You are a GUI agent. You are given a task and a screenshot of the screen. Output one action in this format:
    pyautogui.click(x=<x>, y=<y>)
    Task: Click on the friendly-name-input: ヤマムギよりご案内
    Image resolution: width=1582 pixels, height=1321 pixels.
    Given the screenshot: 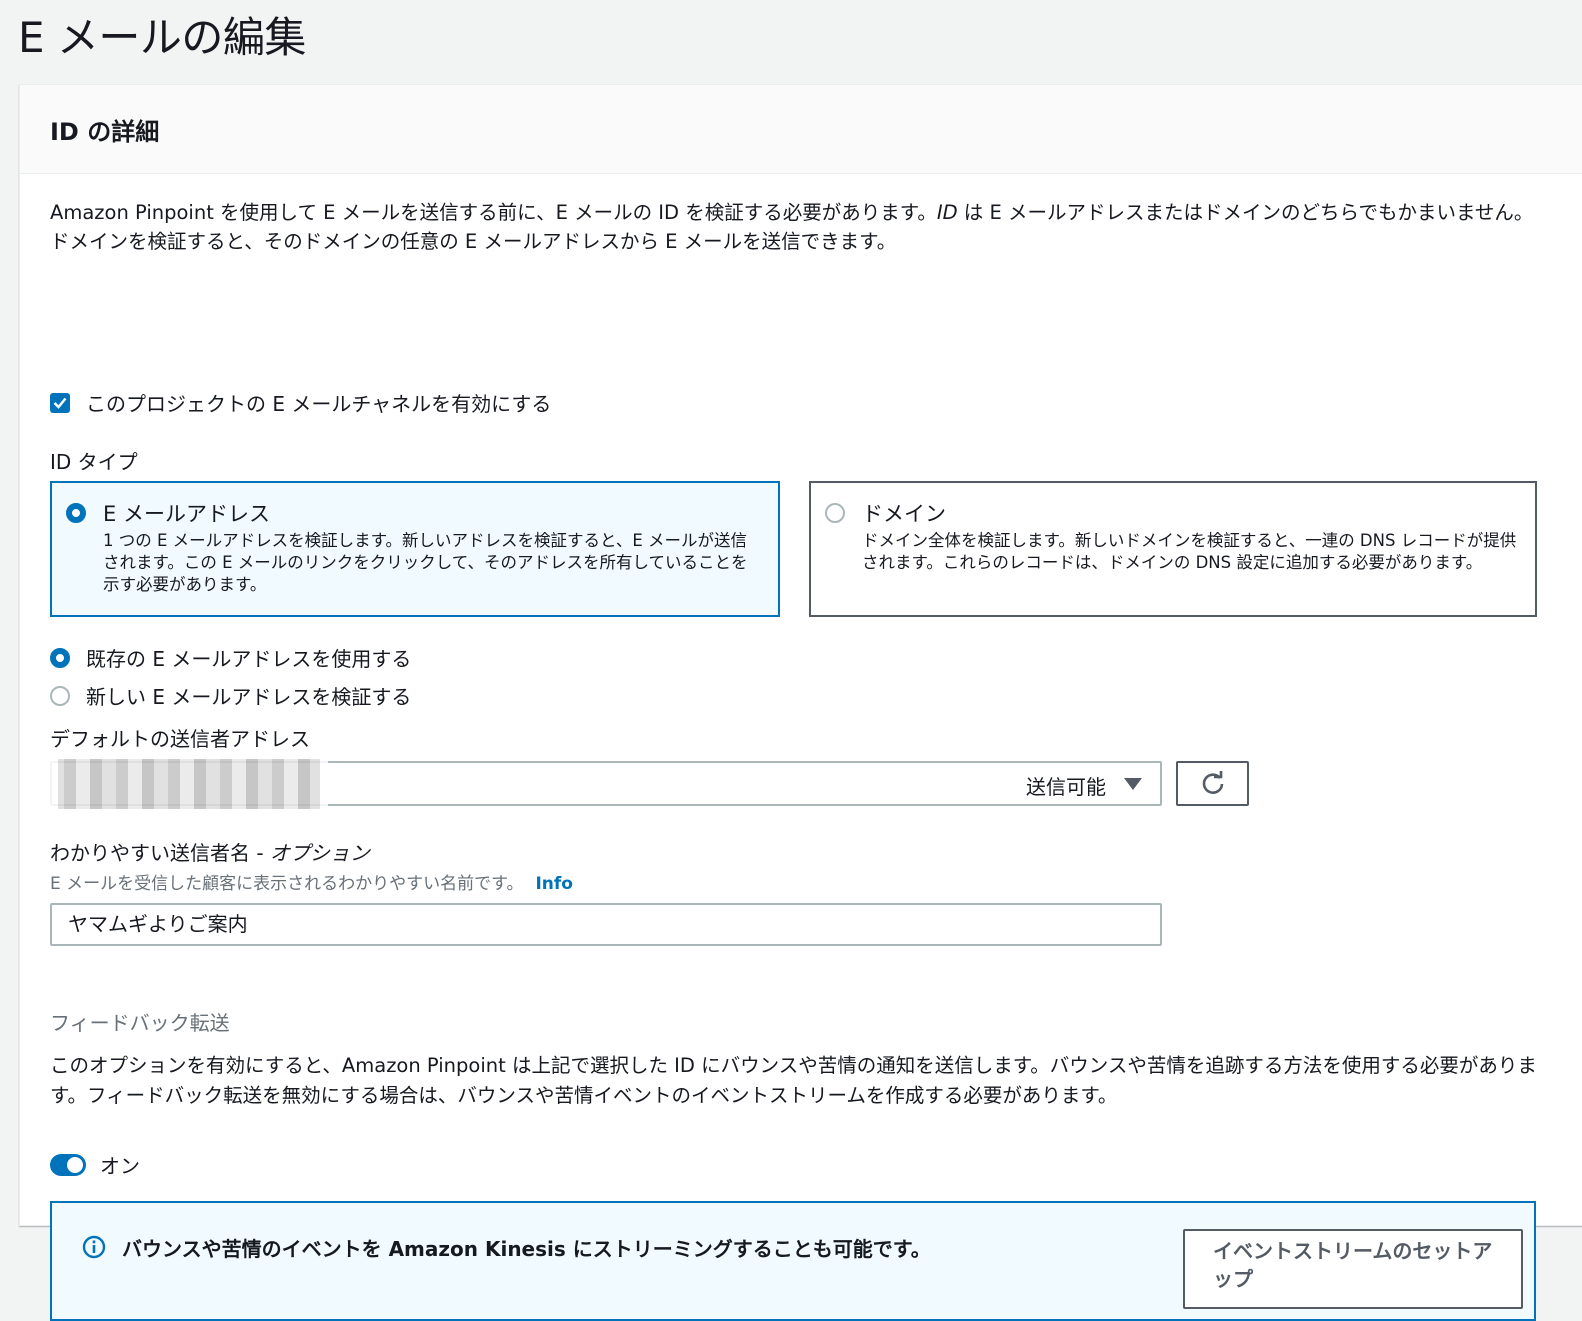 What is the action you would take?
    pyautogui.click(x=606, y=924)
    